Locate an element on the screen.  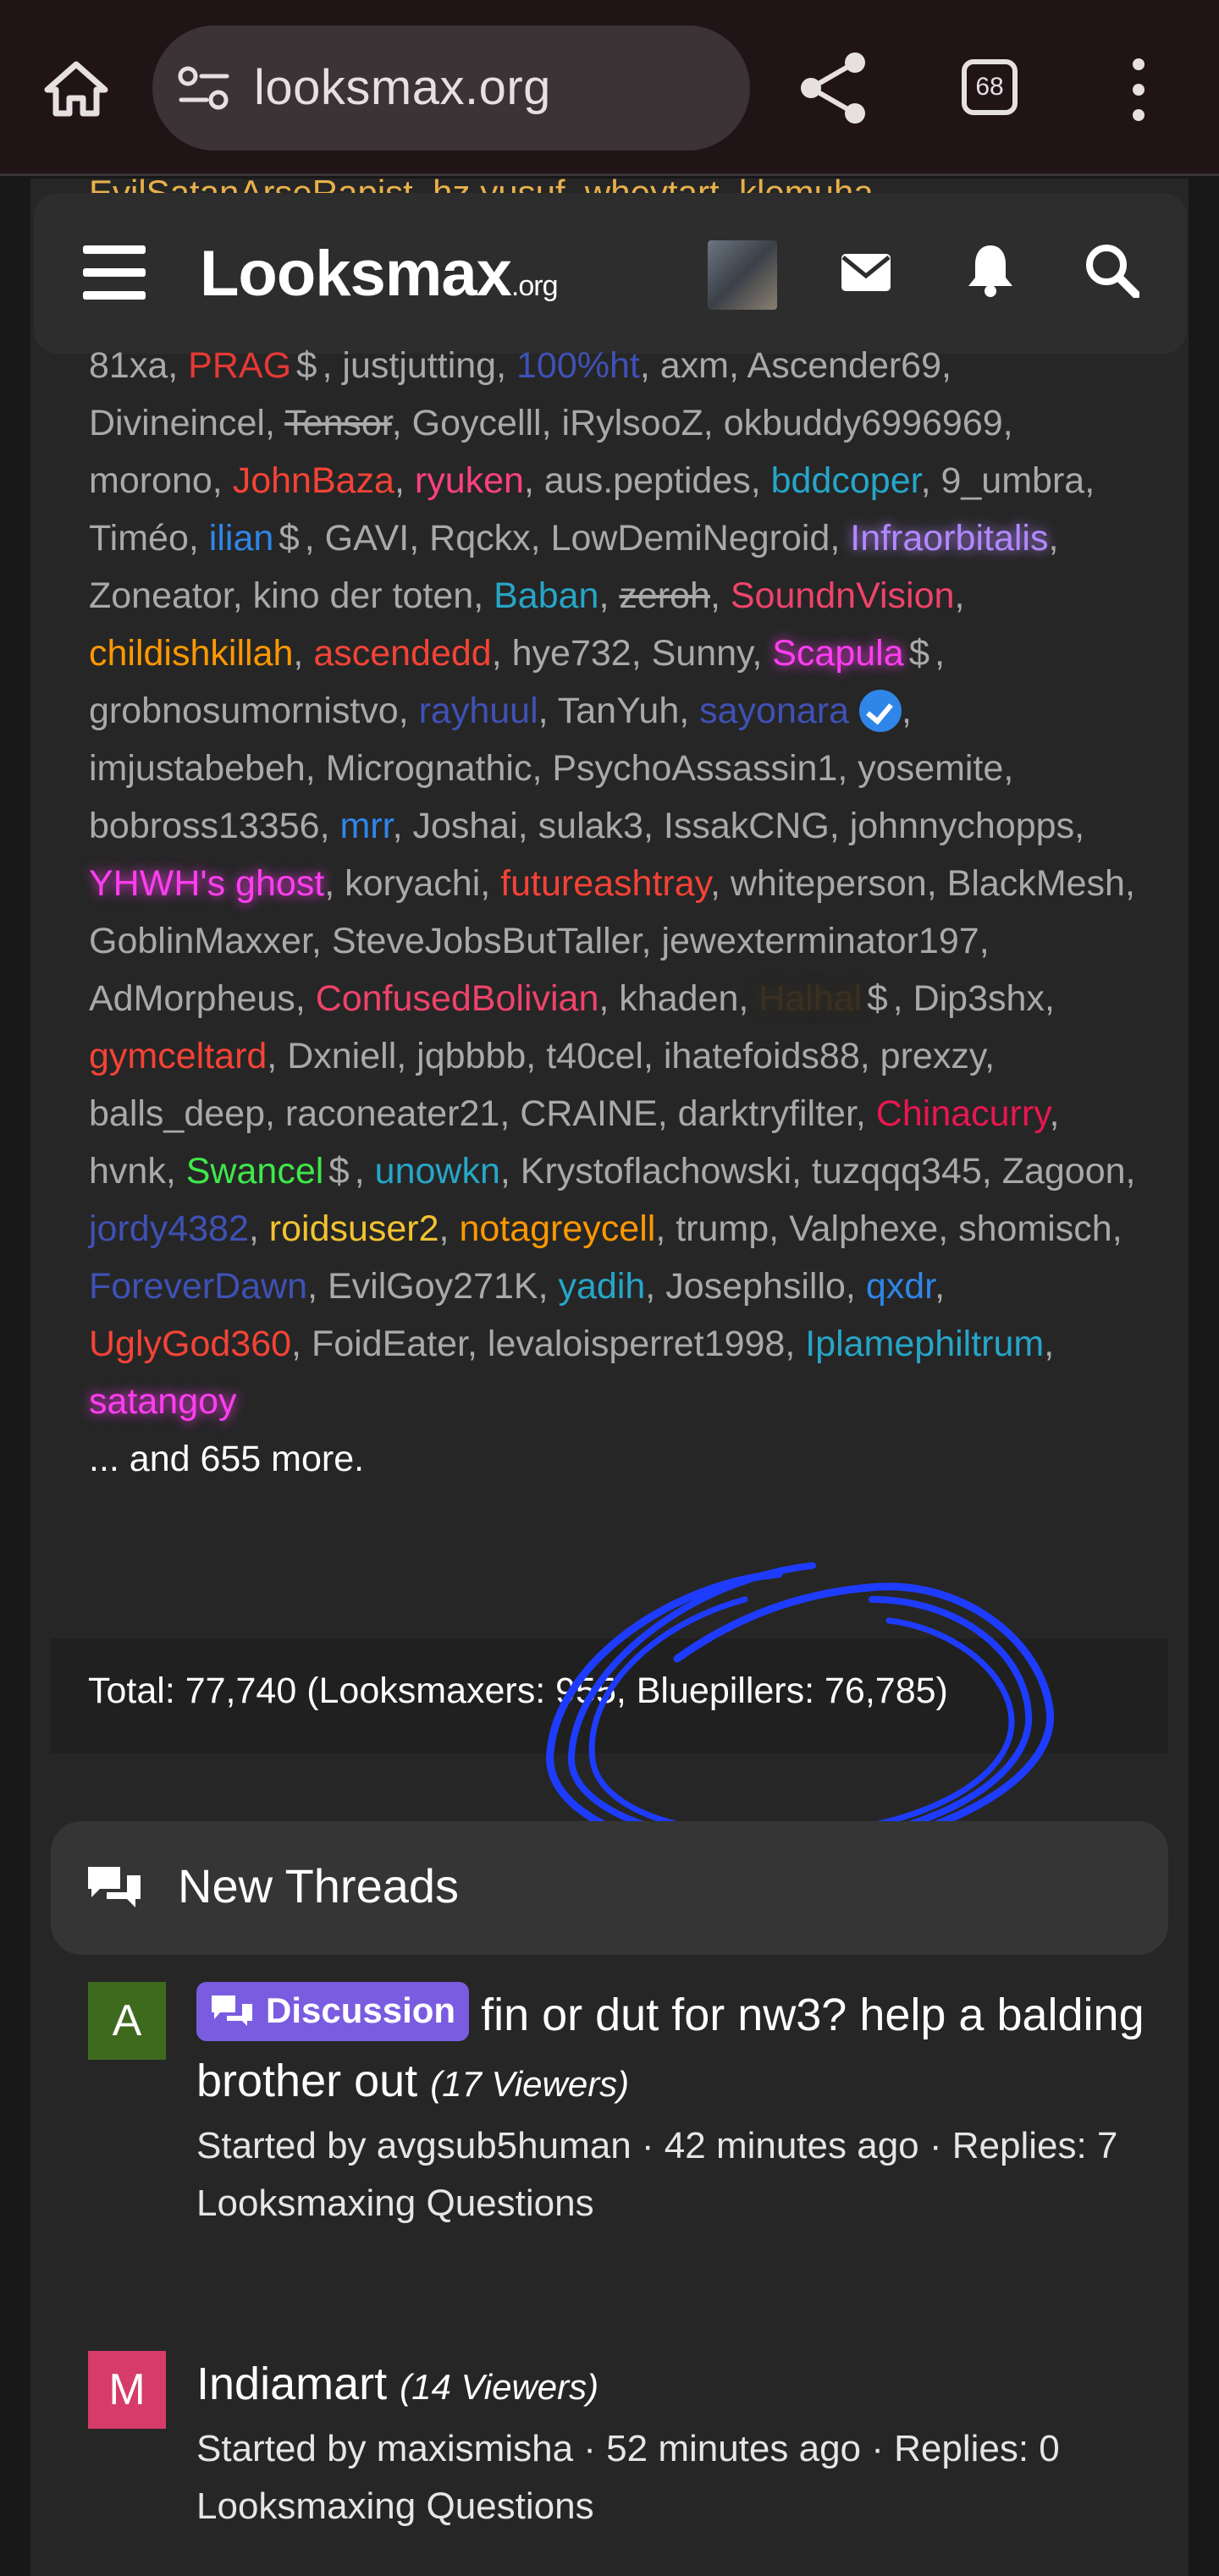
member-link: Zagoon is located at coordinates (1064, 1171).